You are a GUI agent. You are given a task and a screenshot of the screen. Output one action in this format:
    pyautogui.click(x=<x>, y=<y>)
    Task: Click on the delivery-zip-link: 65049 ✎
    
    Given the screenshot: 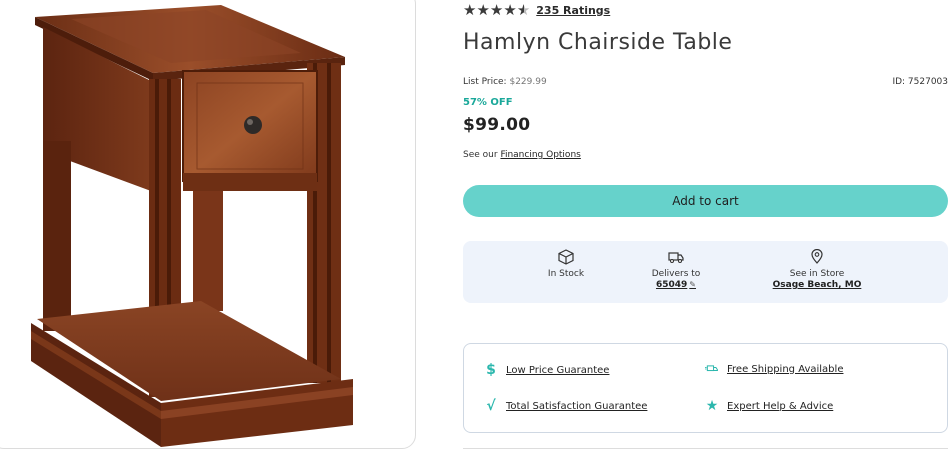 What is the action you would take?
    pyautogui.click(x=676, y=285)
    